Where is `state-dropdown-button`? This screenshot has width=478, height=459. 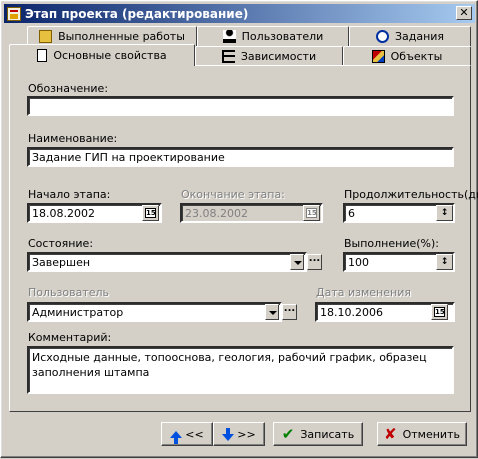 state-dropdown-button is located at coordinates (297, 262).